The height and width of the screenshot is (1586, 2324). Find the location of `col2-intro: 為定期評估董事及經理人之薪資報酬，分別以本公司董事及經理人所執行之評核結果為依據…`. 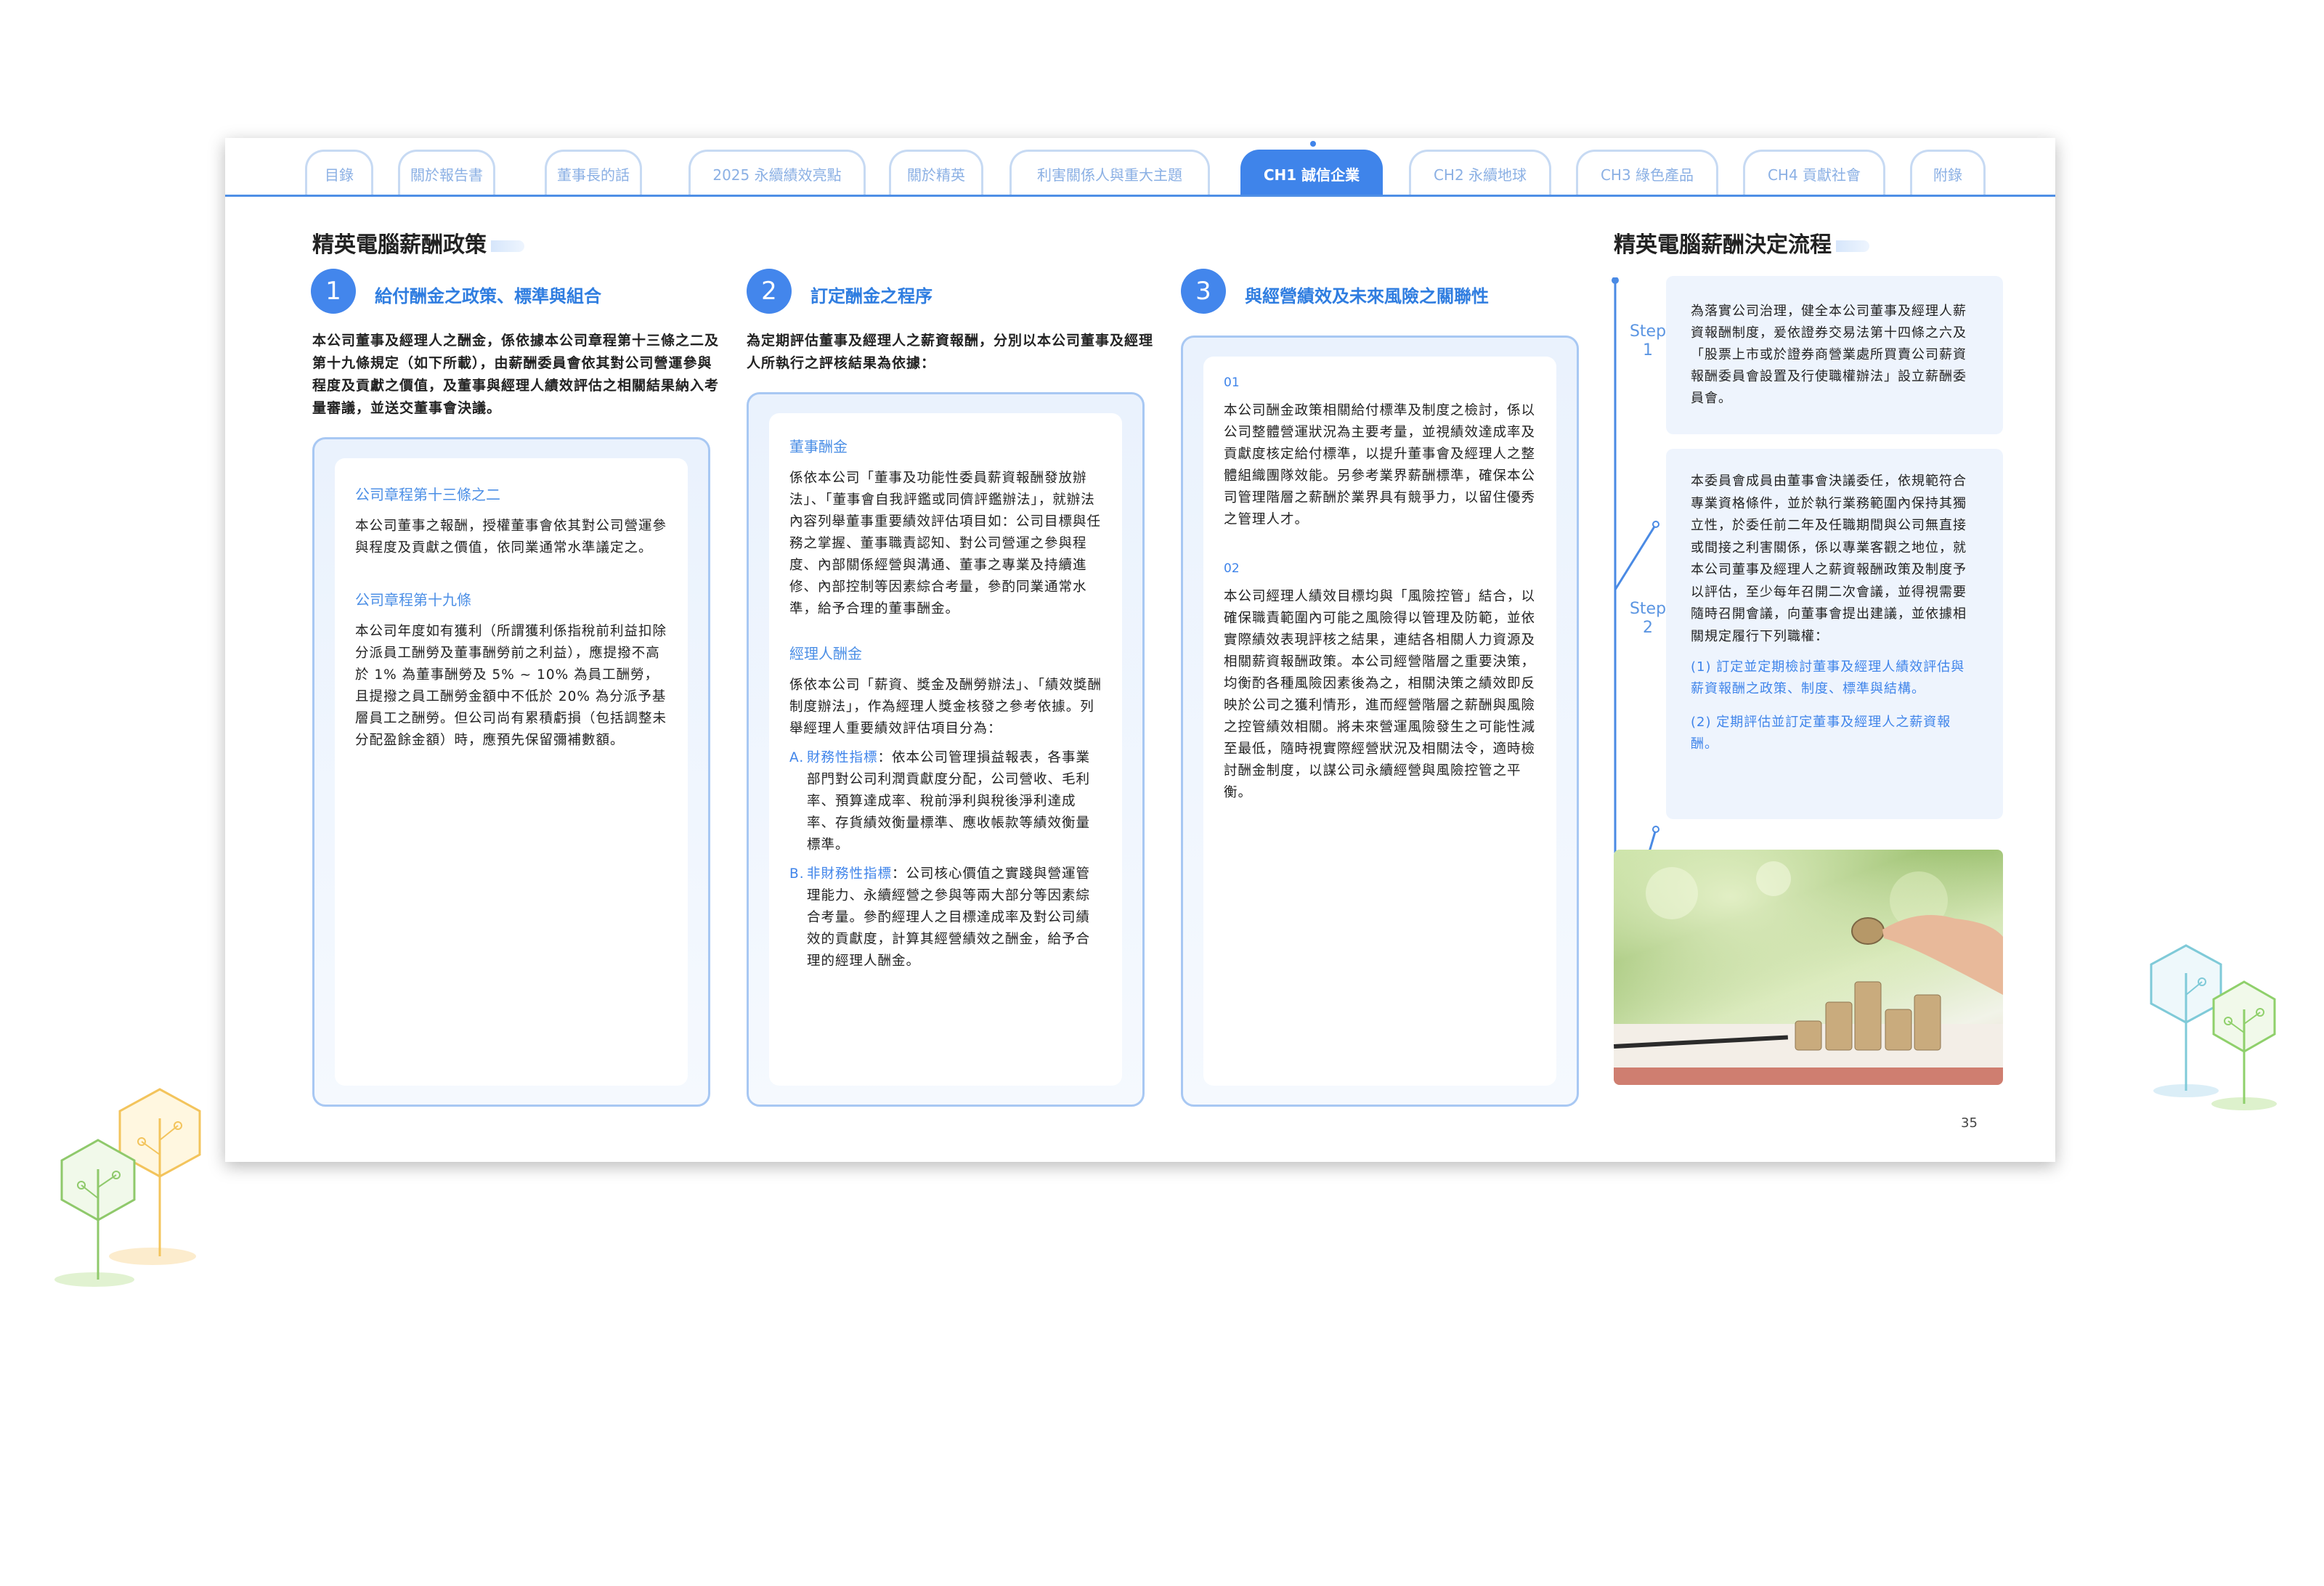

col2-intro: 為定期評估董事及經理人之薪資報酬，分別以本公司董事及經理人所執行之評核結果為依據… is located at coordinates (950, 352).